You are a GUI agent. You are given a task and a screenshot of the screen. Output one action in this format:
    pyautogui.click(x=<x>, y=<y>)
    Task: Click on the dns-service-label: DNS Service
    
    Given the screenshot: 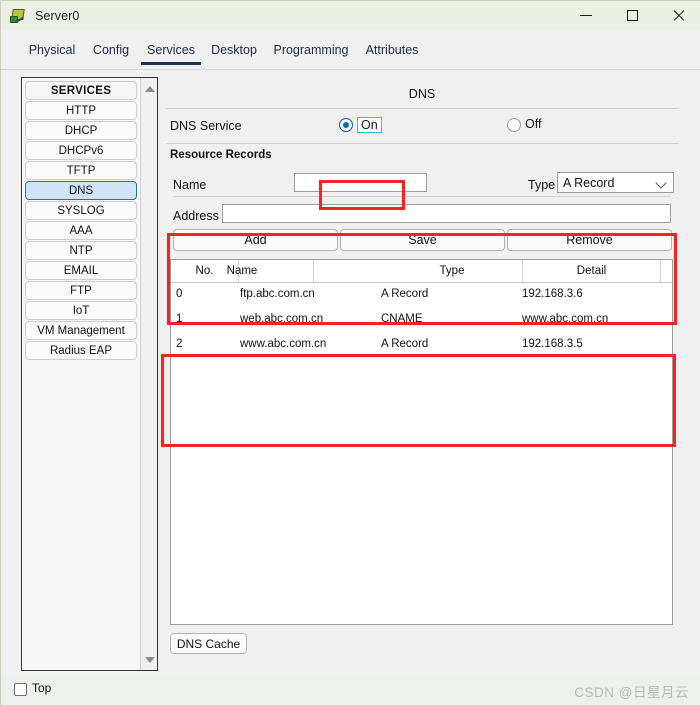 What is the action you would take?
    pyautogui.click(x=206, y=126)
    